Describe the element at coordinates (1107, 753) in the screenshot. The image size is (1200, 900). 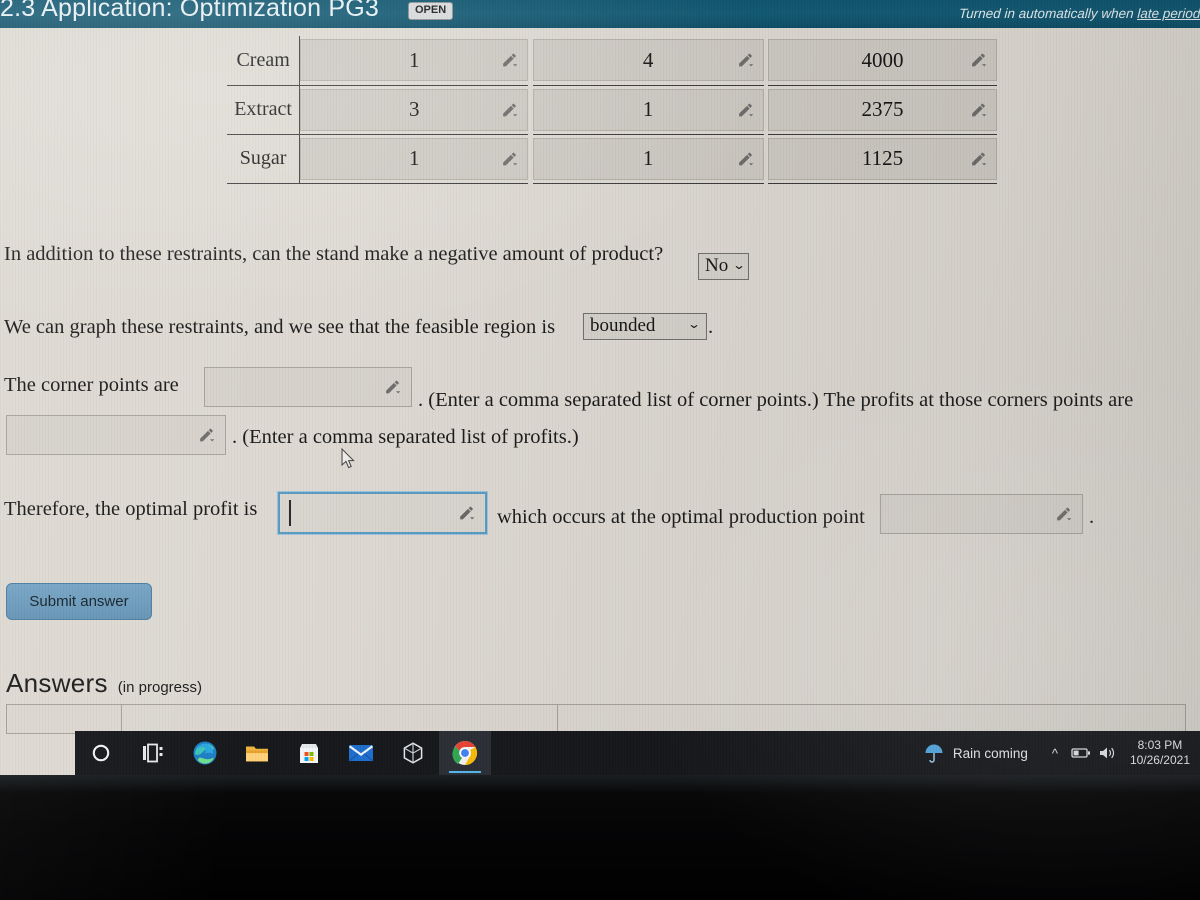
I see `volume-icon` at that location.